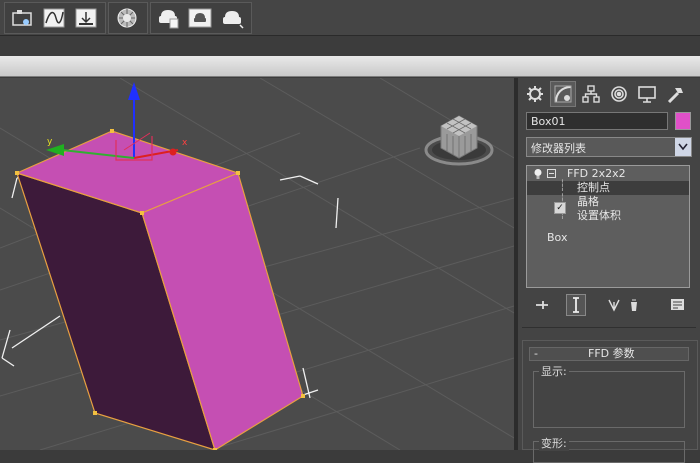 The height and width of the screenshot is (463, 700). What do you see at coordinates (576, 305) in the screenshot?
I see `show-end-result-icon` at bounding box center [576, 305].